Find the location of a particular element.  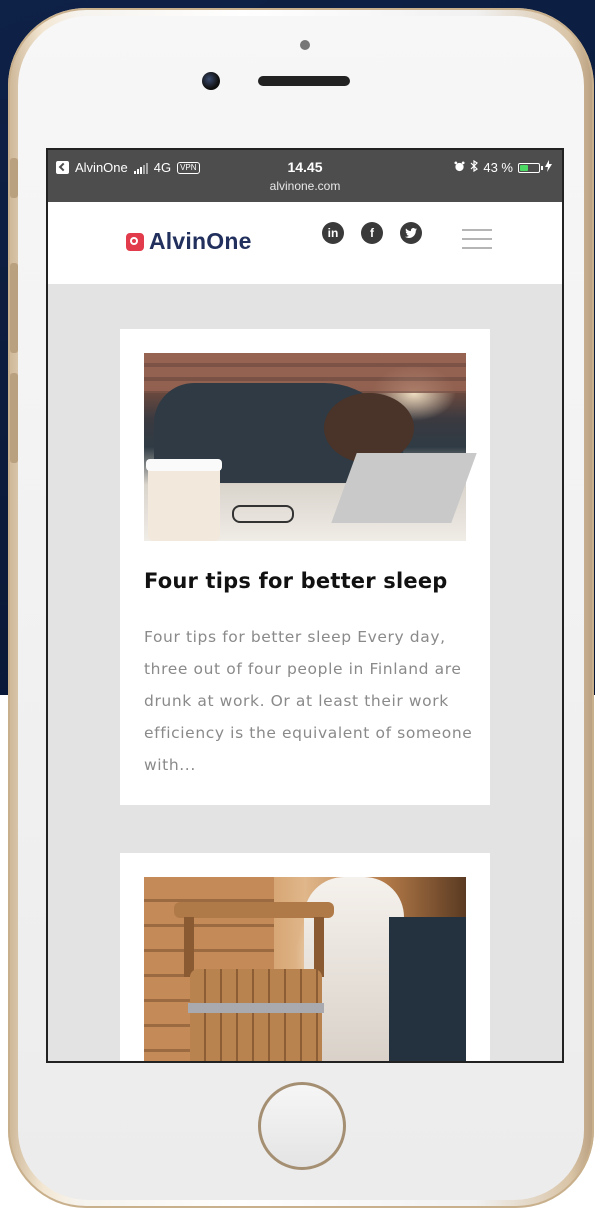

dark-panel is located at coordinates (427, 989).